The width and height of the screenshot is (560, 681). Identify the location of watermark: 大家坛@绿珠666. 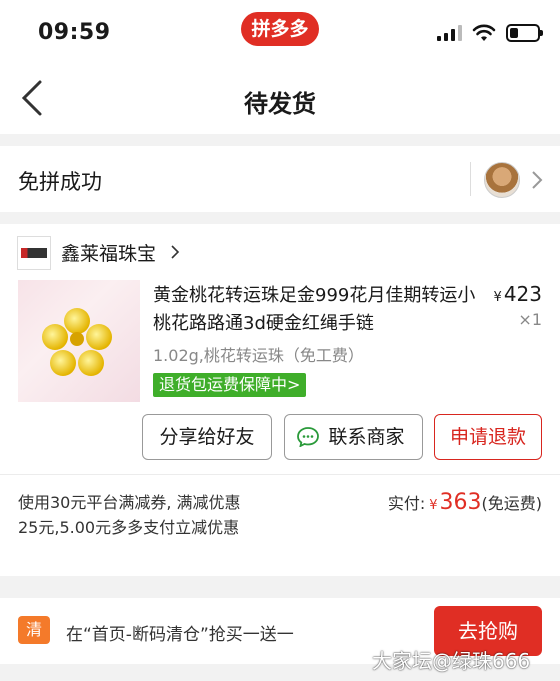
(451, 661).